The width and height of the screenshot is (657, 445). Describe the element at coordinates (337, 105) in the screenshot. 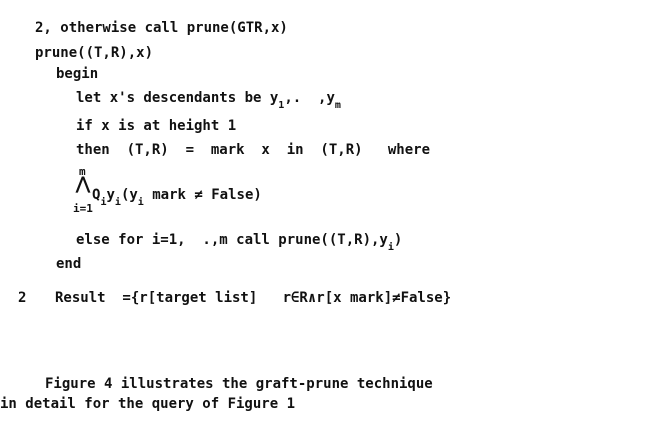

I see `descendants-last-subscript: m` at that location.